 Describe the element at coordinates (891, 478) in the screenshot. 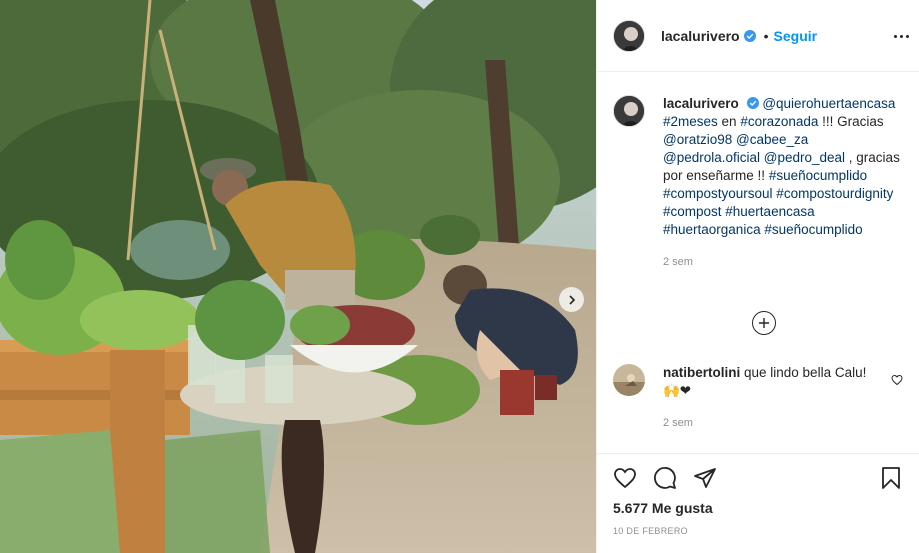

I see `save-bookmark-icon` at that location.